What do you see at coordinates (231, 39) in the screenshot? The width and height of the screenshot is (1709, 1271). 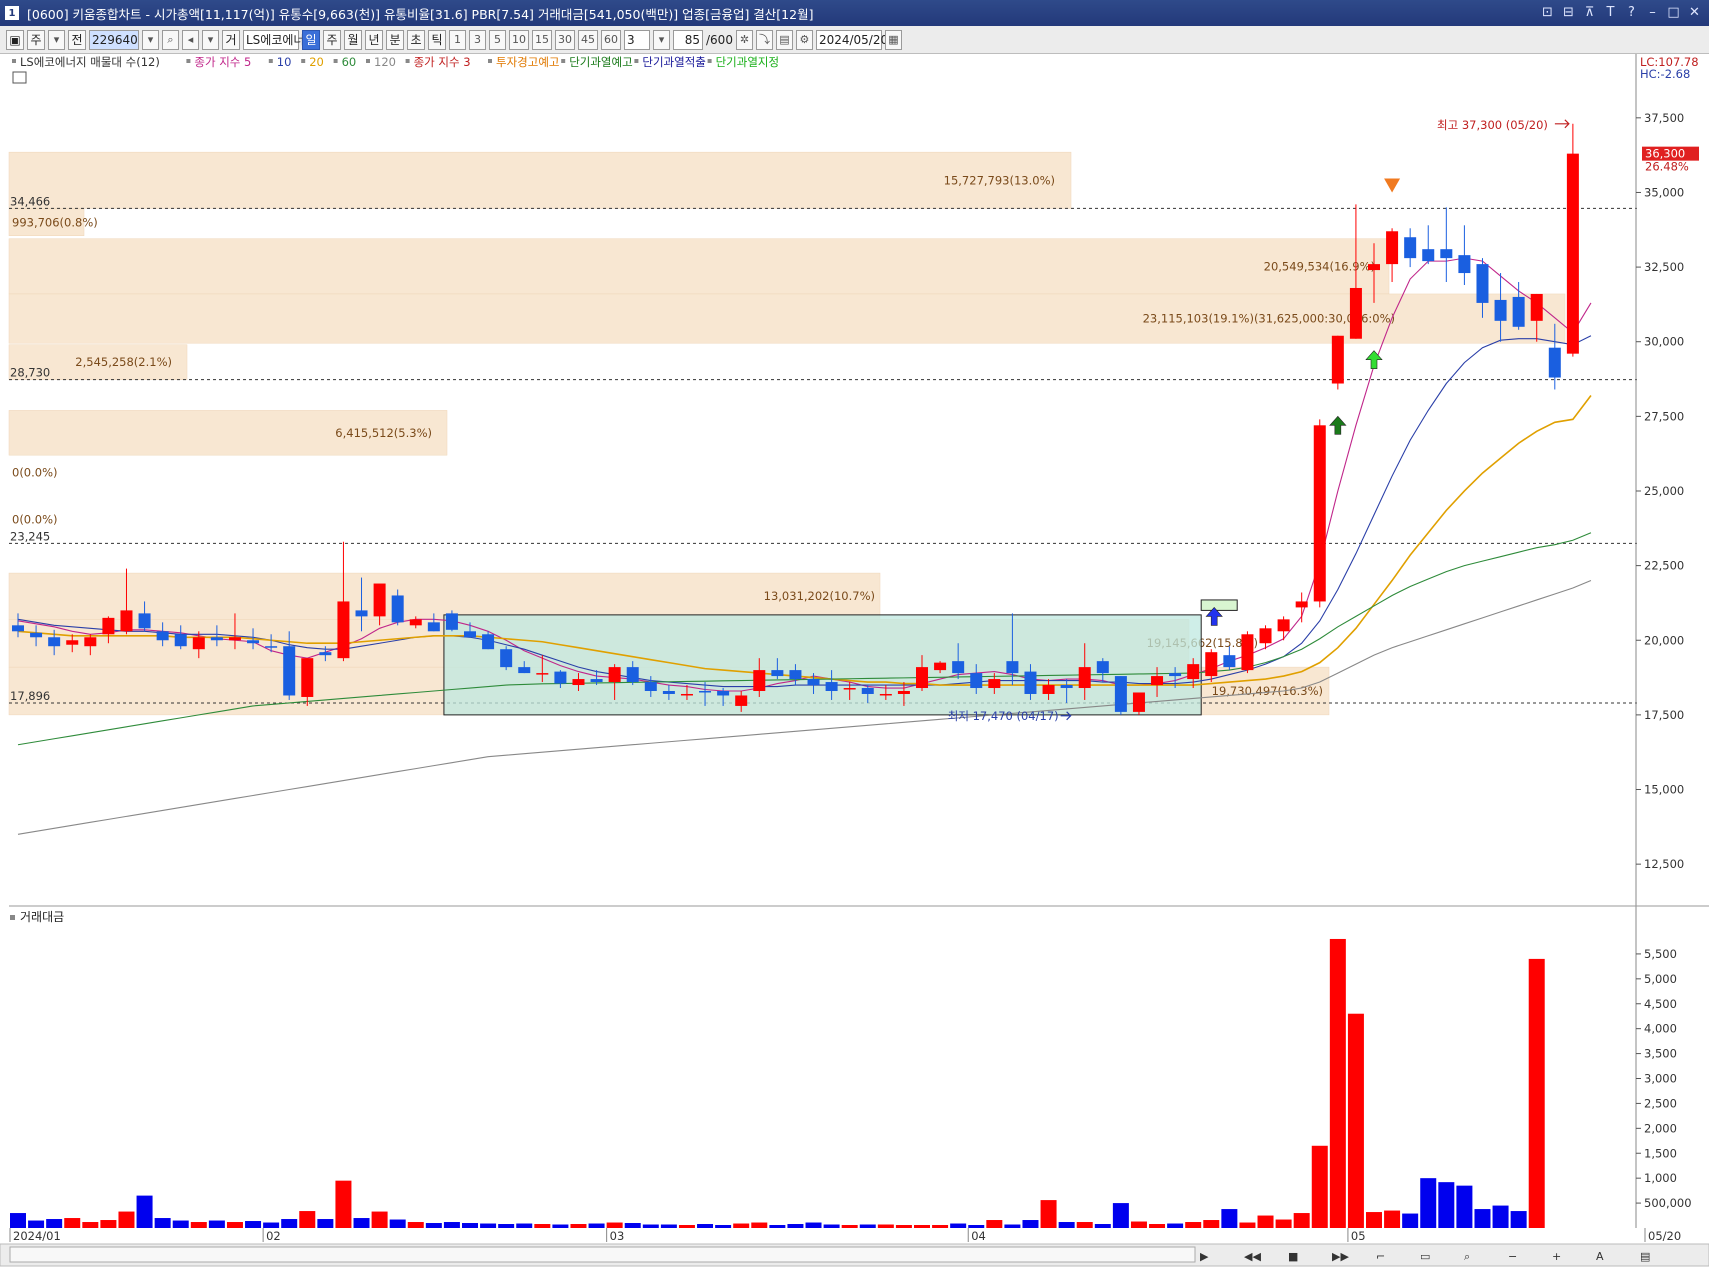 I see `go-button: 거` at bounding box center [231, 39].